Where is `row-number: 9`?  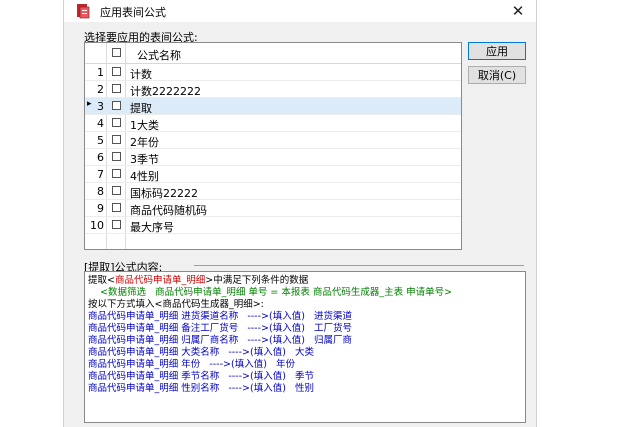
row-number: 9 is located at coordinates (100, 208).